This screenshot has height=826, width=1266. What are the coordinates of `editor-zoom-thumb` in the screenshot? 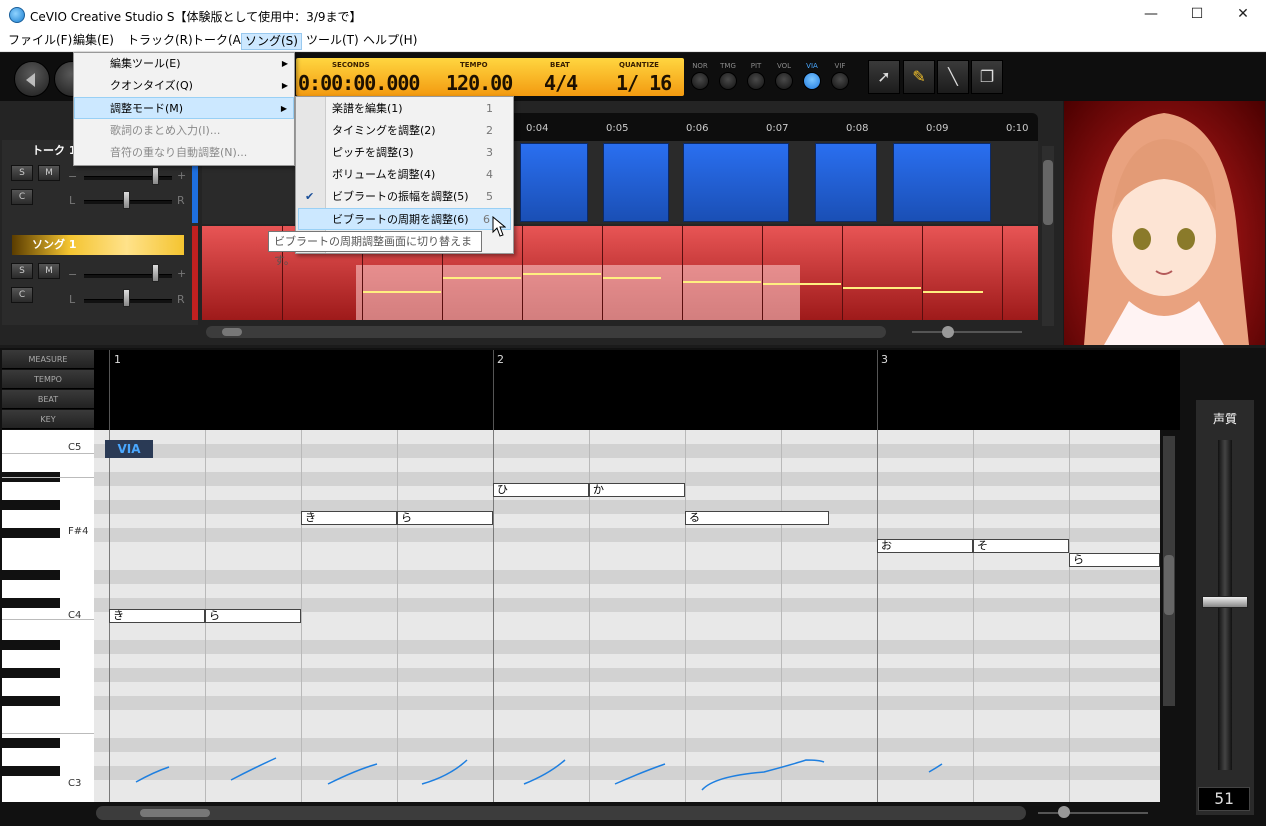 It's located at (1064, 812).